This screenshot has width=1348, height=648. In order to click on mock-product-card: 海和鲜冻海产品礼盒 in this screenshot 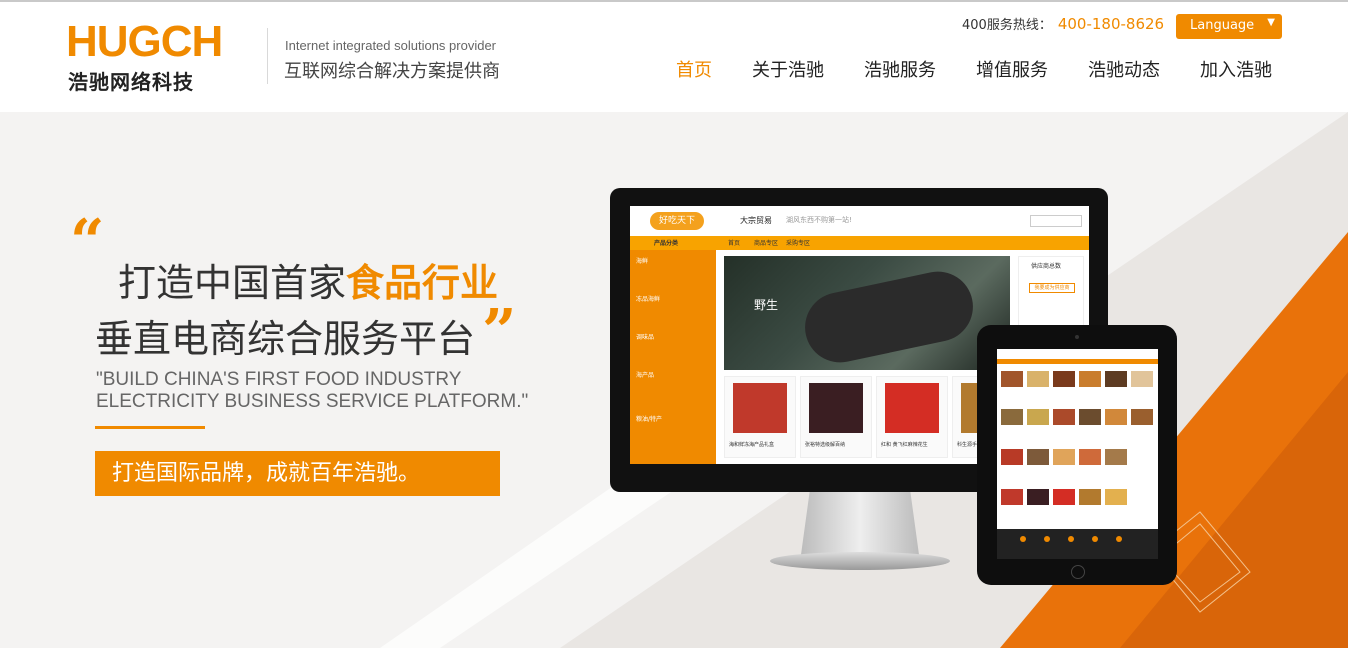, I will do `click(760, 417)`.